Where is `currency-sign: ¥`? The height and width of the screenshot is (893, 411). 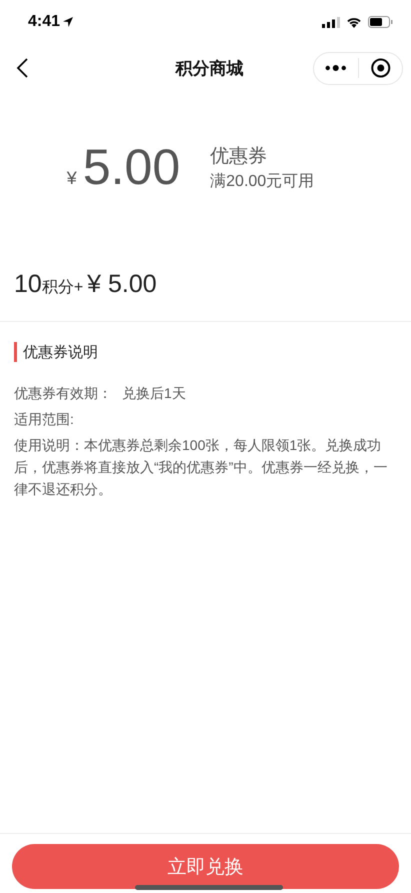
currency-sign: ¥ is located at coordinates (71, 178).